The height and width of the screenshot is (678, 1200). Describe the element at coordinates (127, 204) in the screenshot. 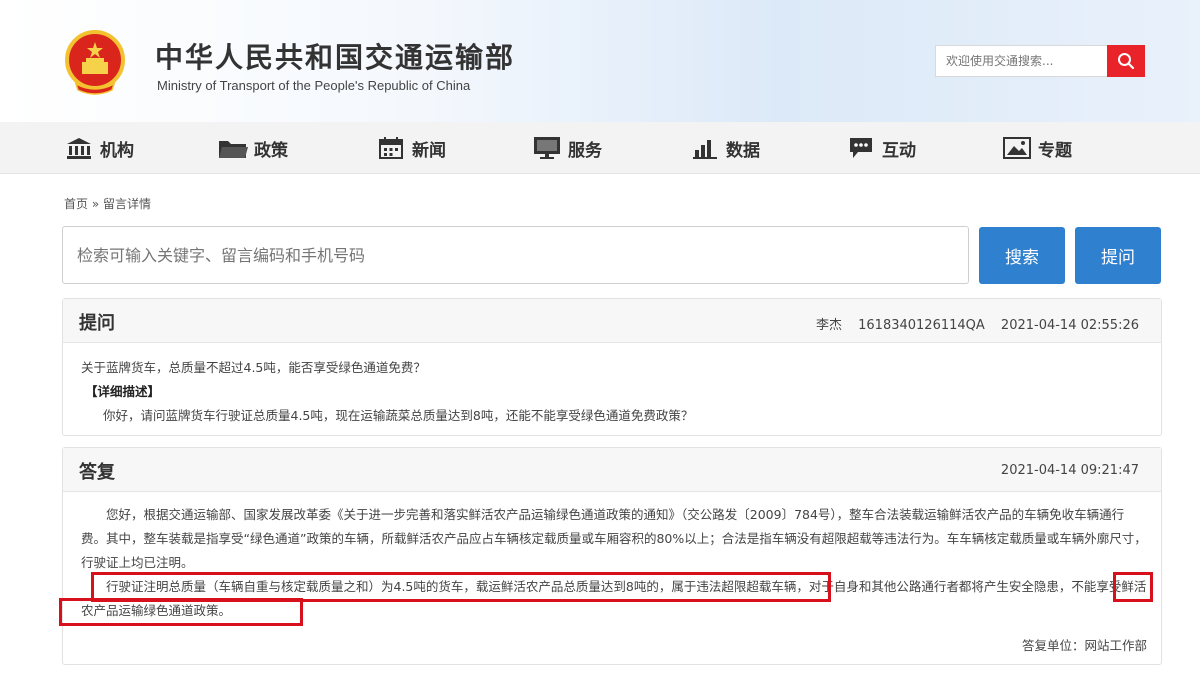

I see `breadcrumb-current: 留言详情` at that location.